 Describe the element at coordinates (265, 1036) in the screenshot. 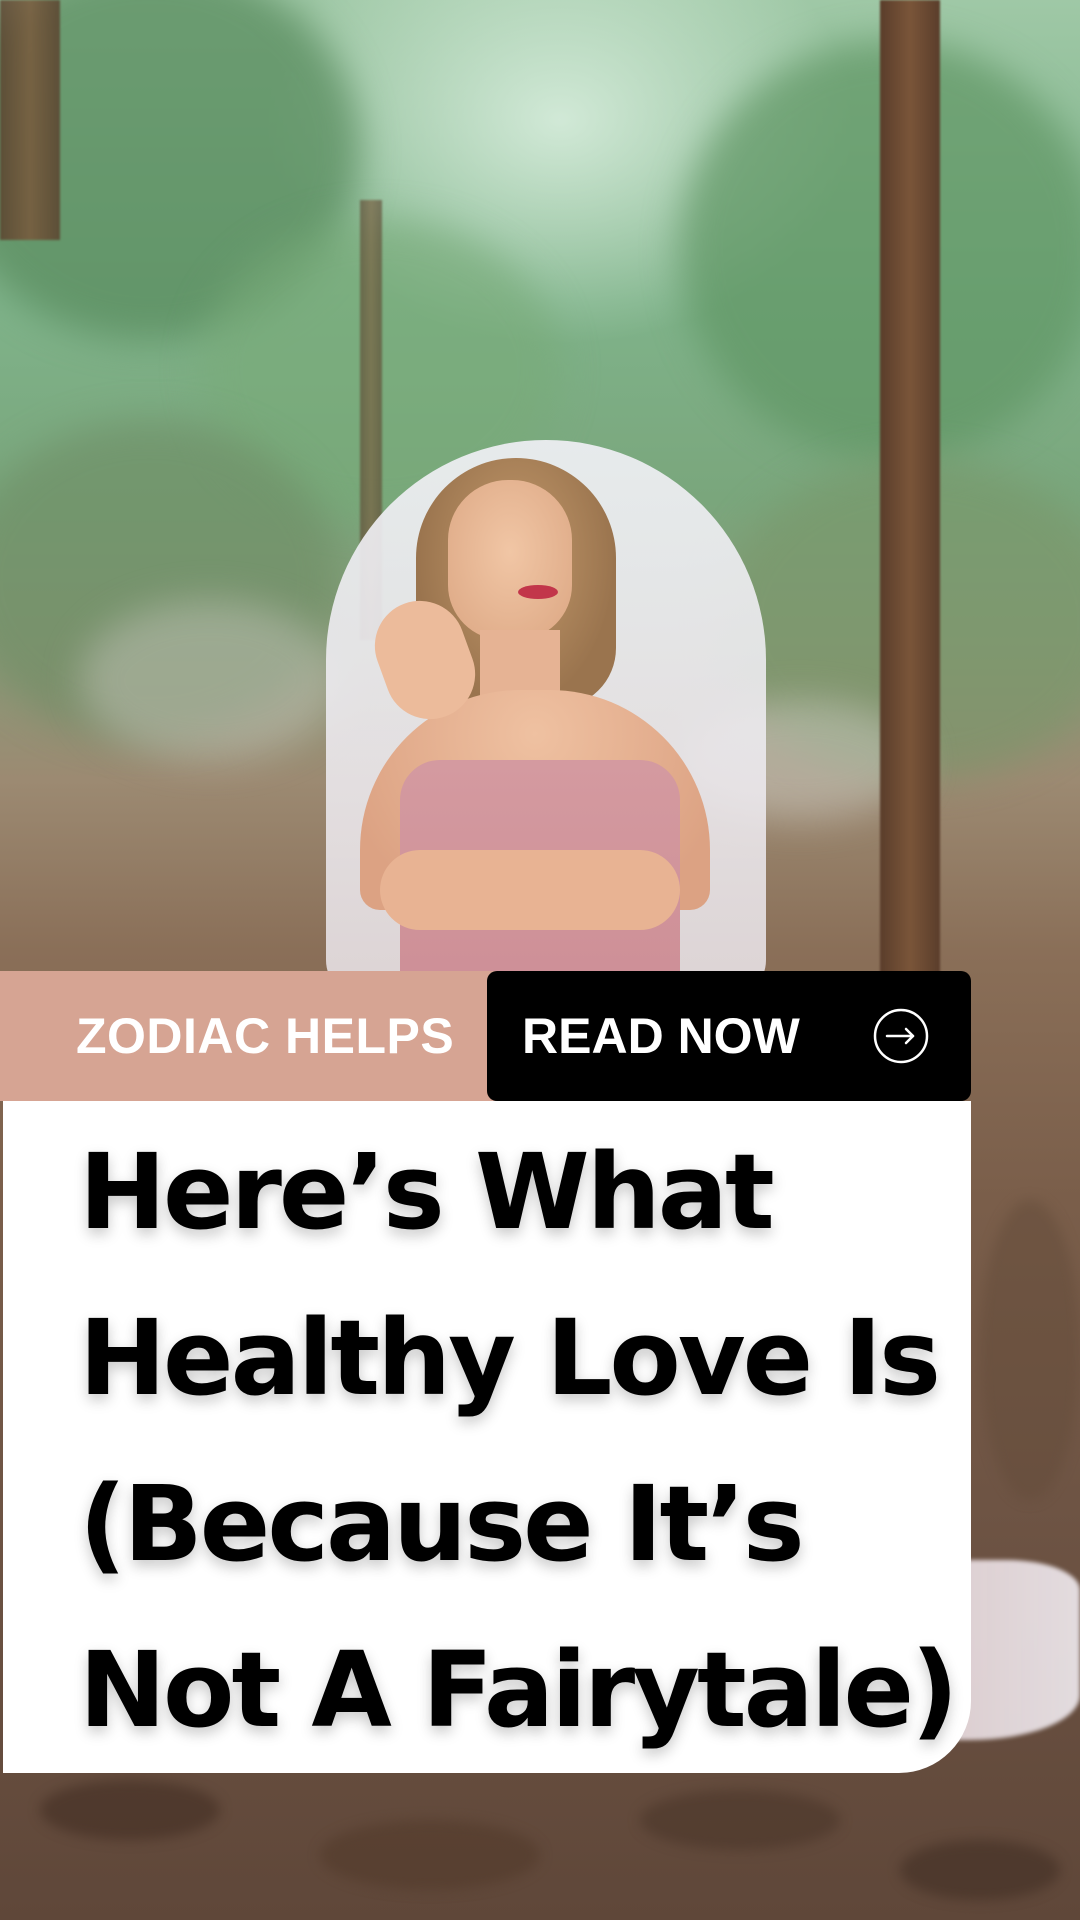

I see `category-label: ZODIAC HELPS` at that location.